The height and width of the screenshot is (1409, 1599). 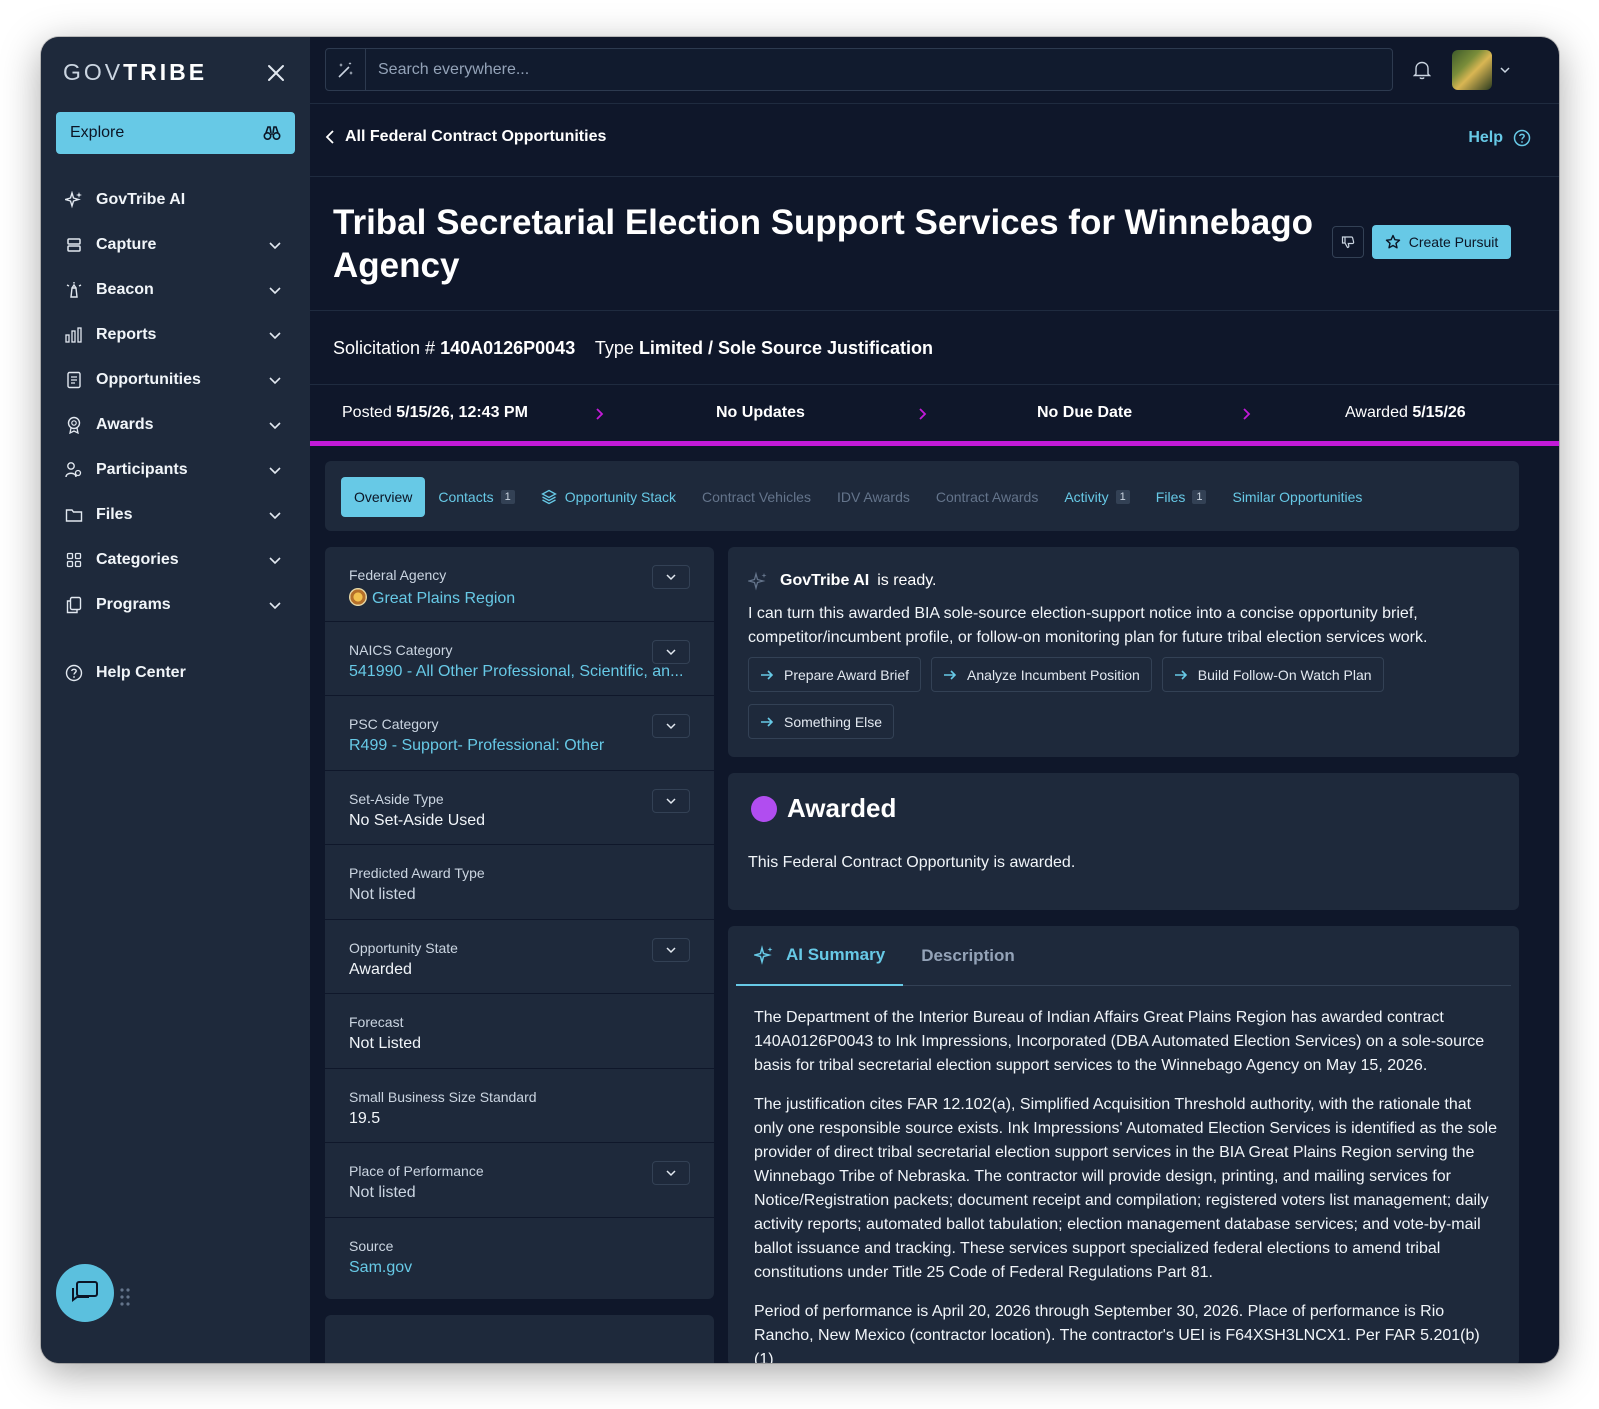 What do you see at coordinates (385, 1043) in the screenshot?
I see `detail-value: Not Listed` at bounding box center [385, 1043].